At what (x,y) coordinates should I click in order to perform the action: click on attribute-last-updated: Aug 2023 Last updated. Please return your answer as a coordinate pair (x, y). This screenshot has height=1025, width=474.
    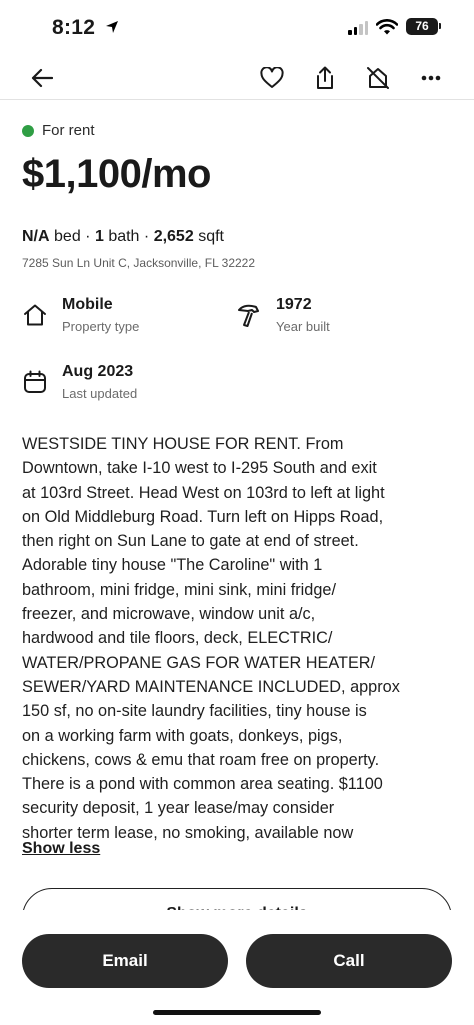
    Looking at the image, I should click on (79, 382).